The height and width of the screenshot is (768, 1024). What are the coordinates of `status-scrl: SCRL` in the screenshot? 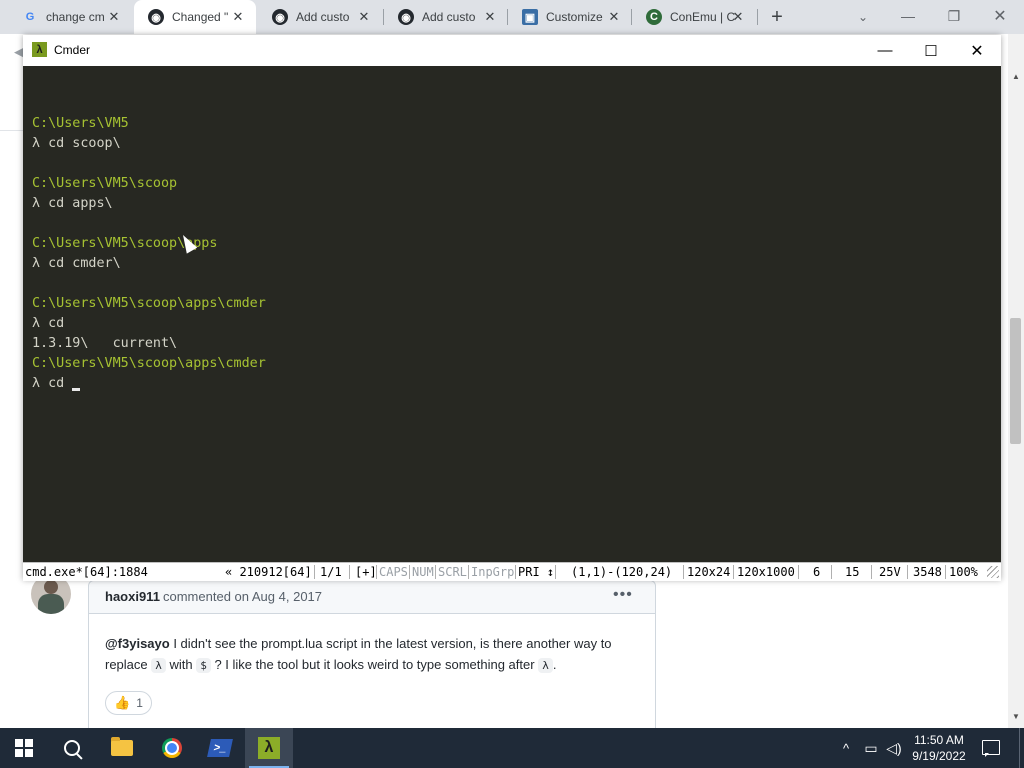 It's located at (452, 572).